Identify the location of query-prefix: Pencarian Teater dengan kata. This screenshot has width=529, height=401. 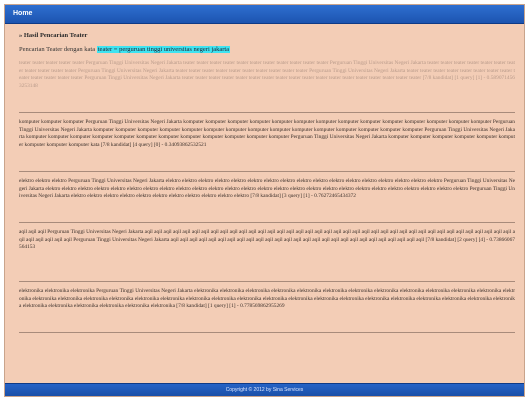
(57, 49).